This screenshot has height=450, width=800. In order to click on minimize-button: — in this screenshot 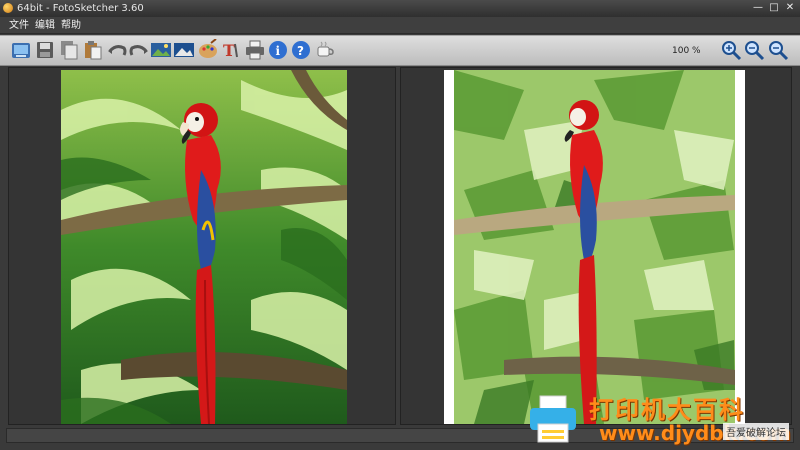, I will do `click(758, 8)`.